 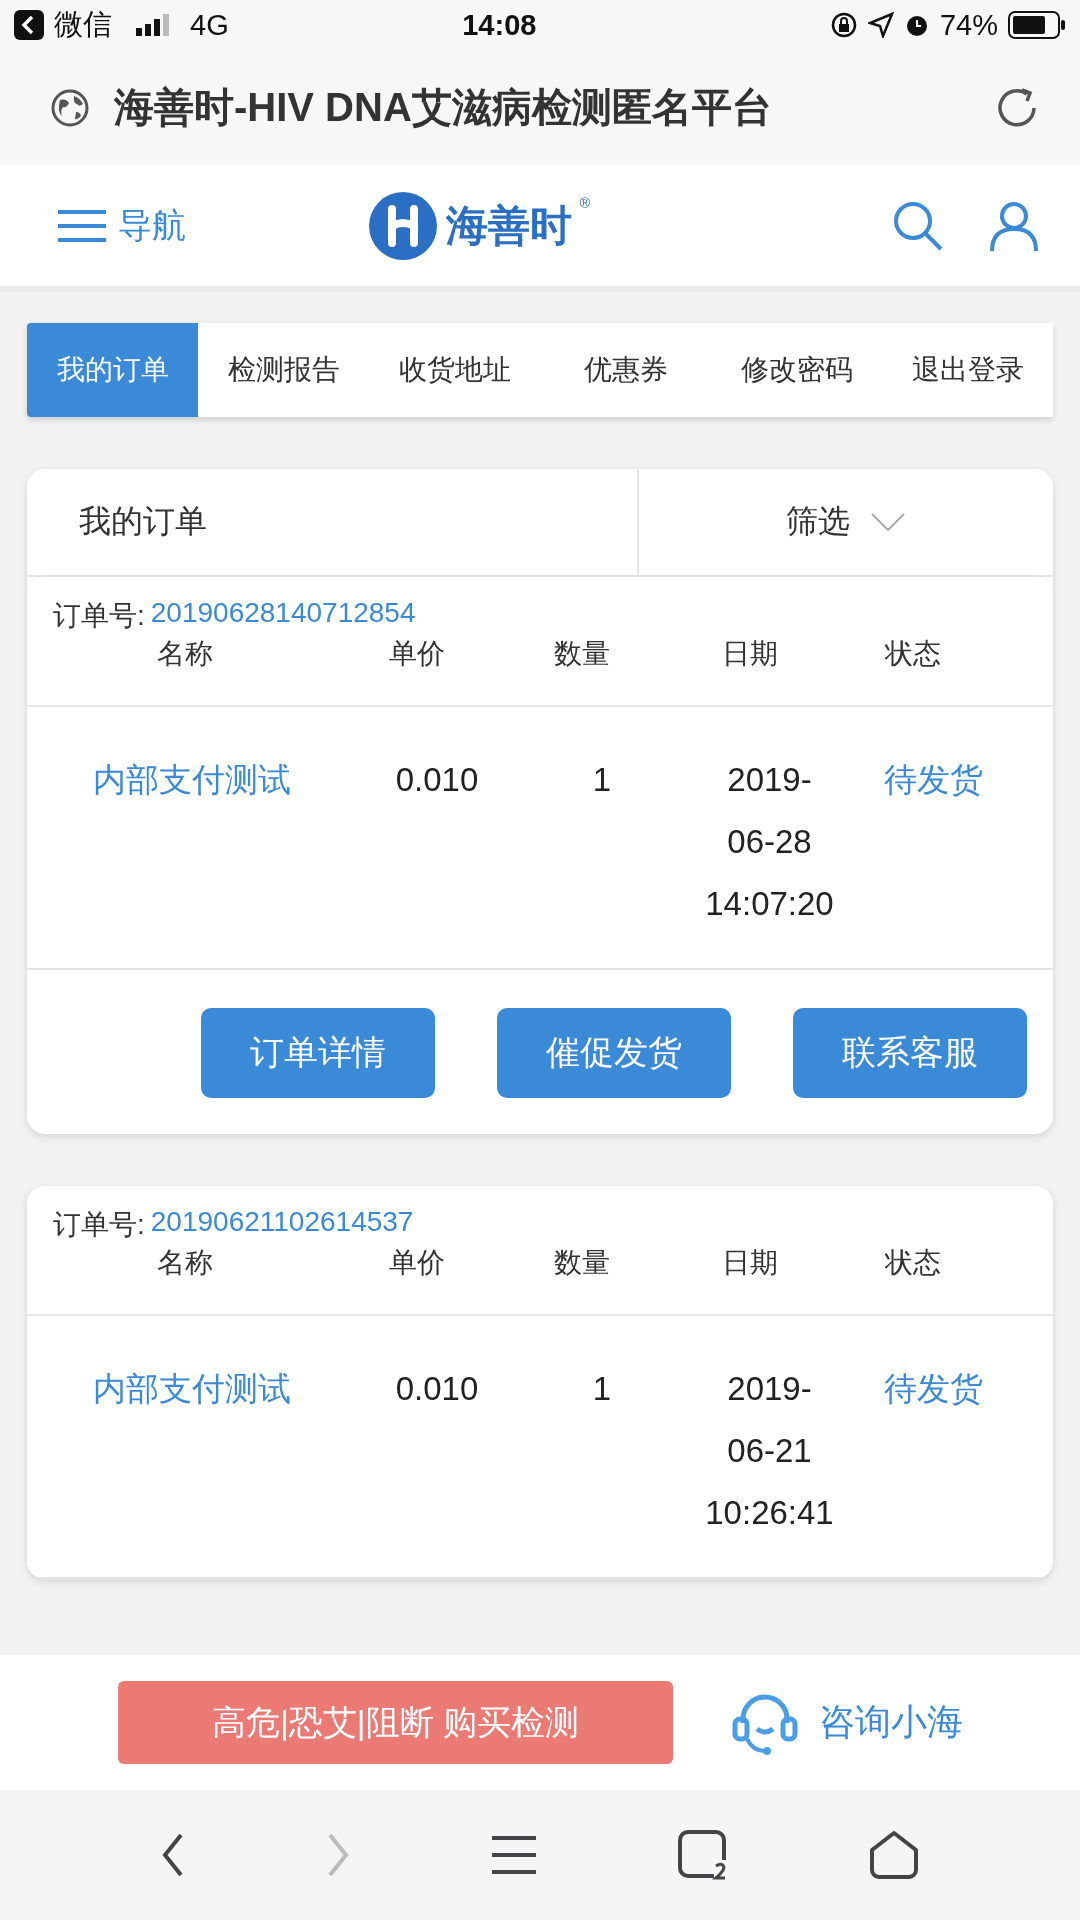 What do you see at coordinates (209, 25) in the screenshot?
I see `network-label: 4G` at bounding box center [209, 25].